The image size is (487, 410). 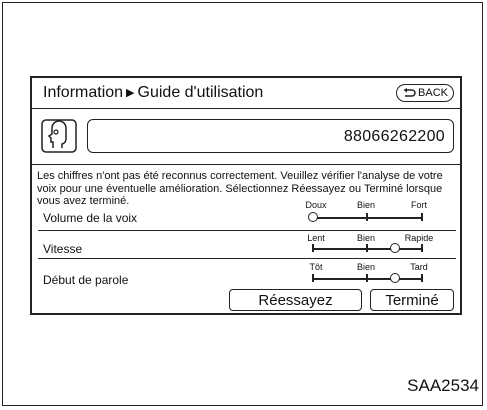 I want to click on scale-label-high: Fort, so click(x=419, y=205).